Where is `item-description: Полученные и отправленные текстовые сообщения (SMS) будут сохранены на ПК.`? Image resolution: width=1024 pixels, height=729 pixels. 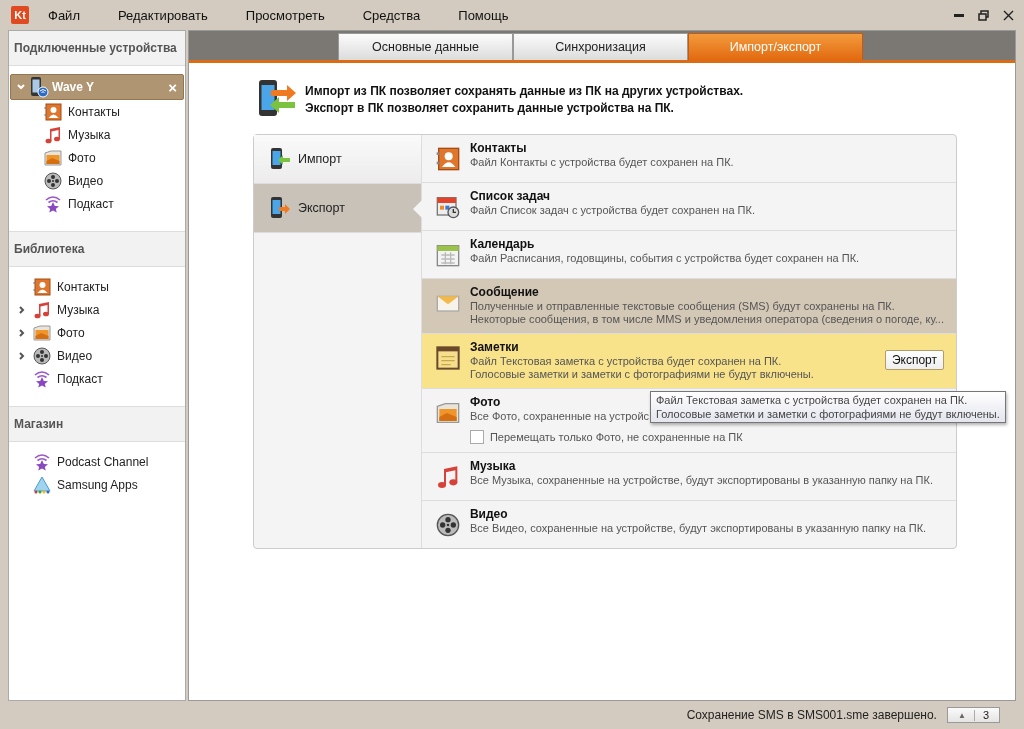
item-description: Полученные и отправленные текстовые сообщения (SMS) будут сохранены на ПК. is located at coordinates (682, 306).